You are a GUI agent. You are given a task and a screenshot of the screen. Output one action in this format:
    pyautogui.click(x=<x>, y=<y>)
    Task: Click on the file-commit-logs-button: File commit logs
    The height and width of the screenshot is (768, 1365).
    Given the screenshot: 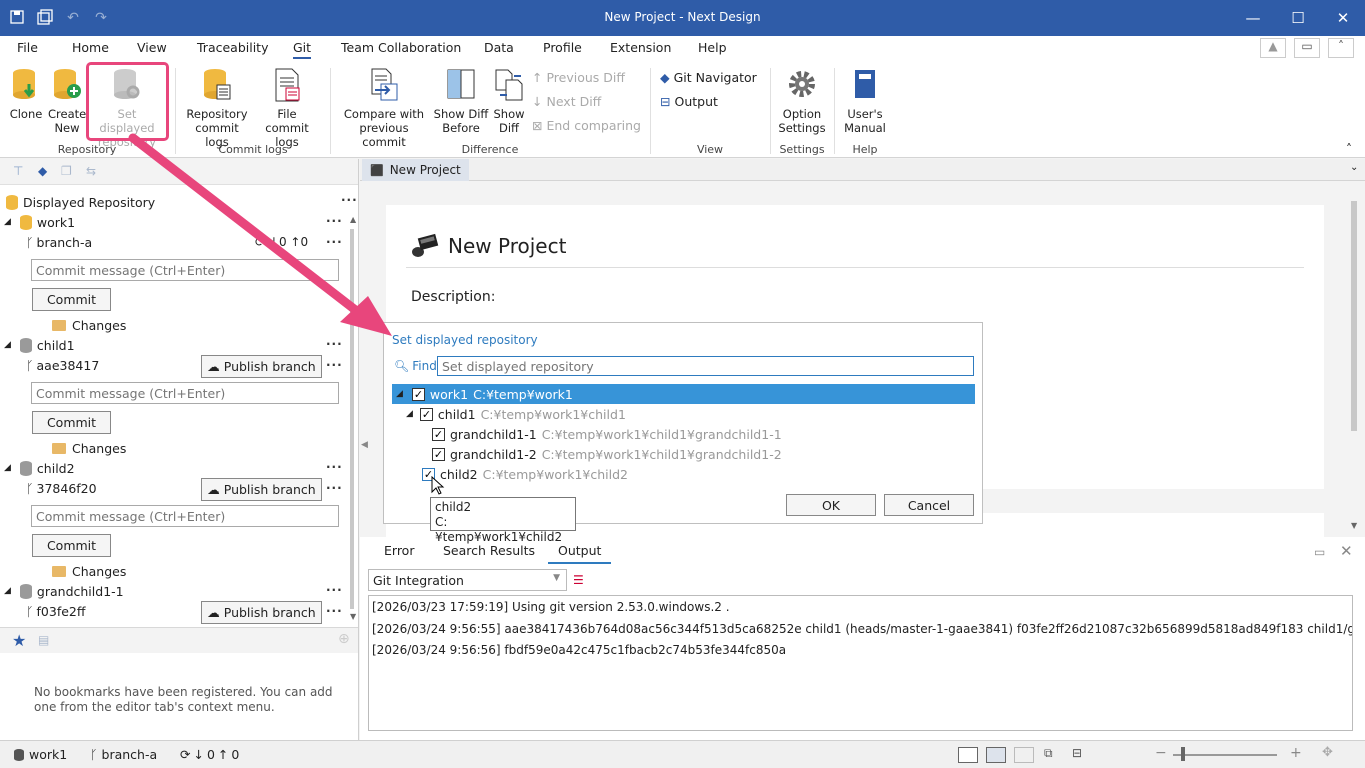 What is the action you would take?
    pyautogui.click(x=287, y=108)
    